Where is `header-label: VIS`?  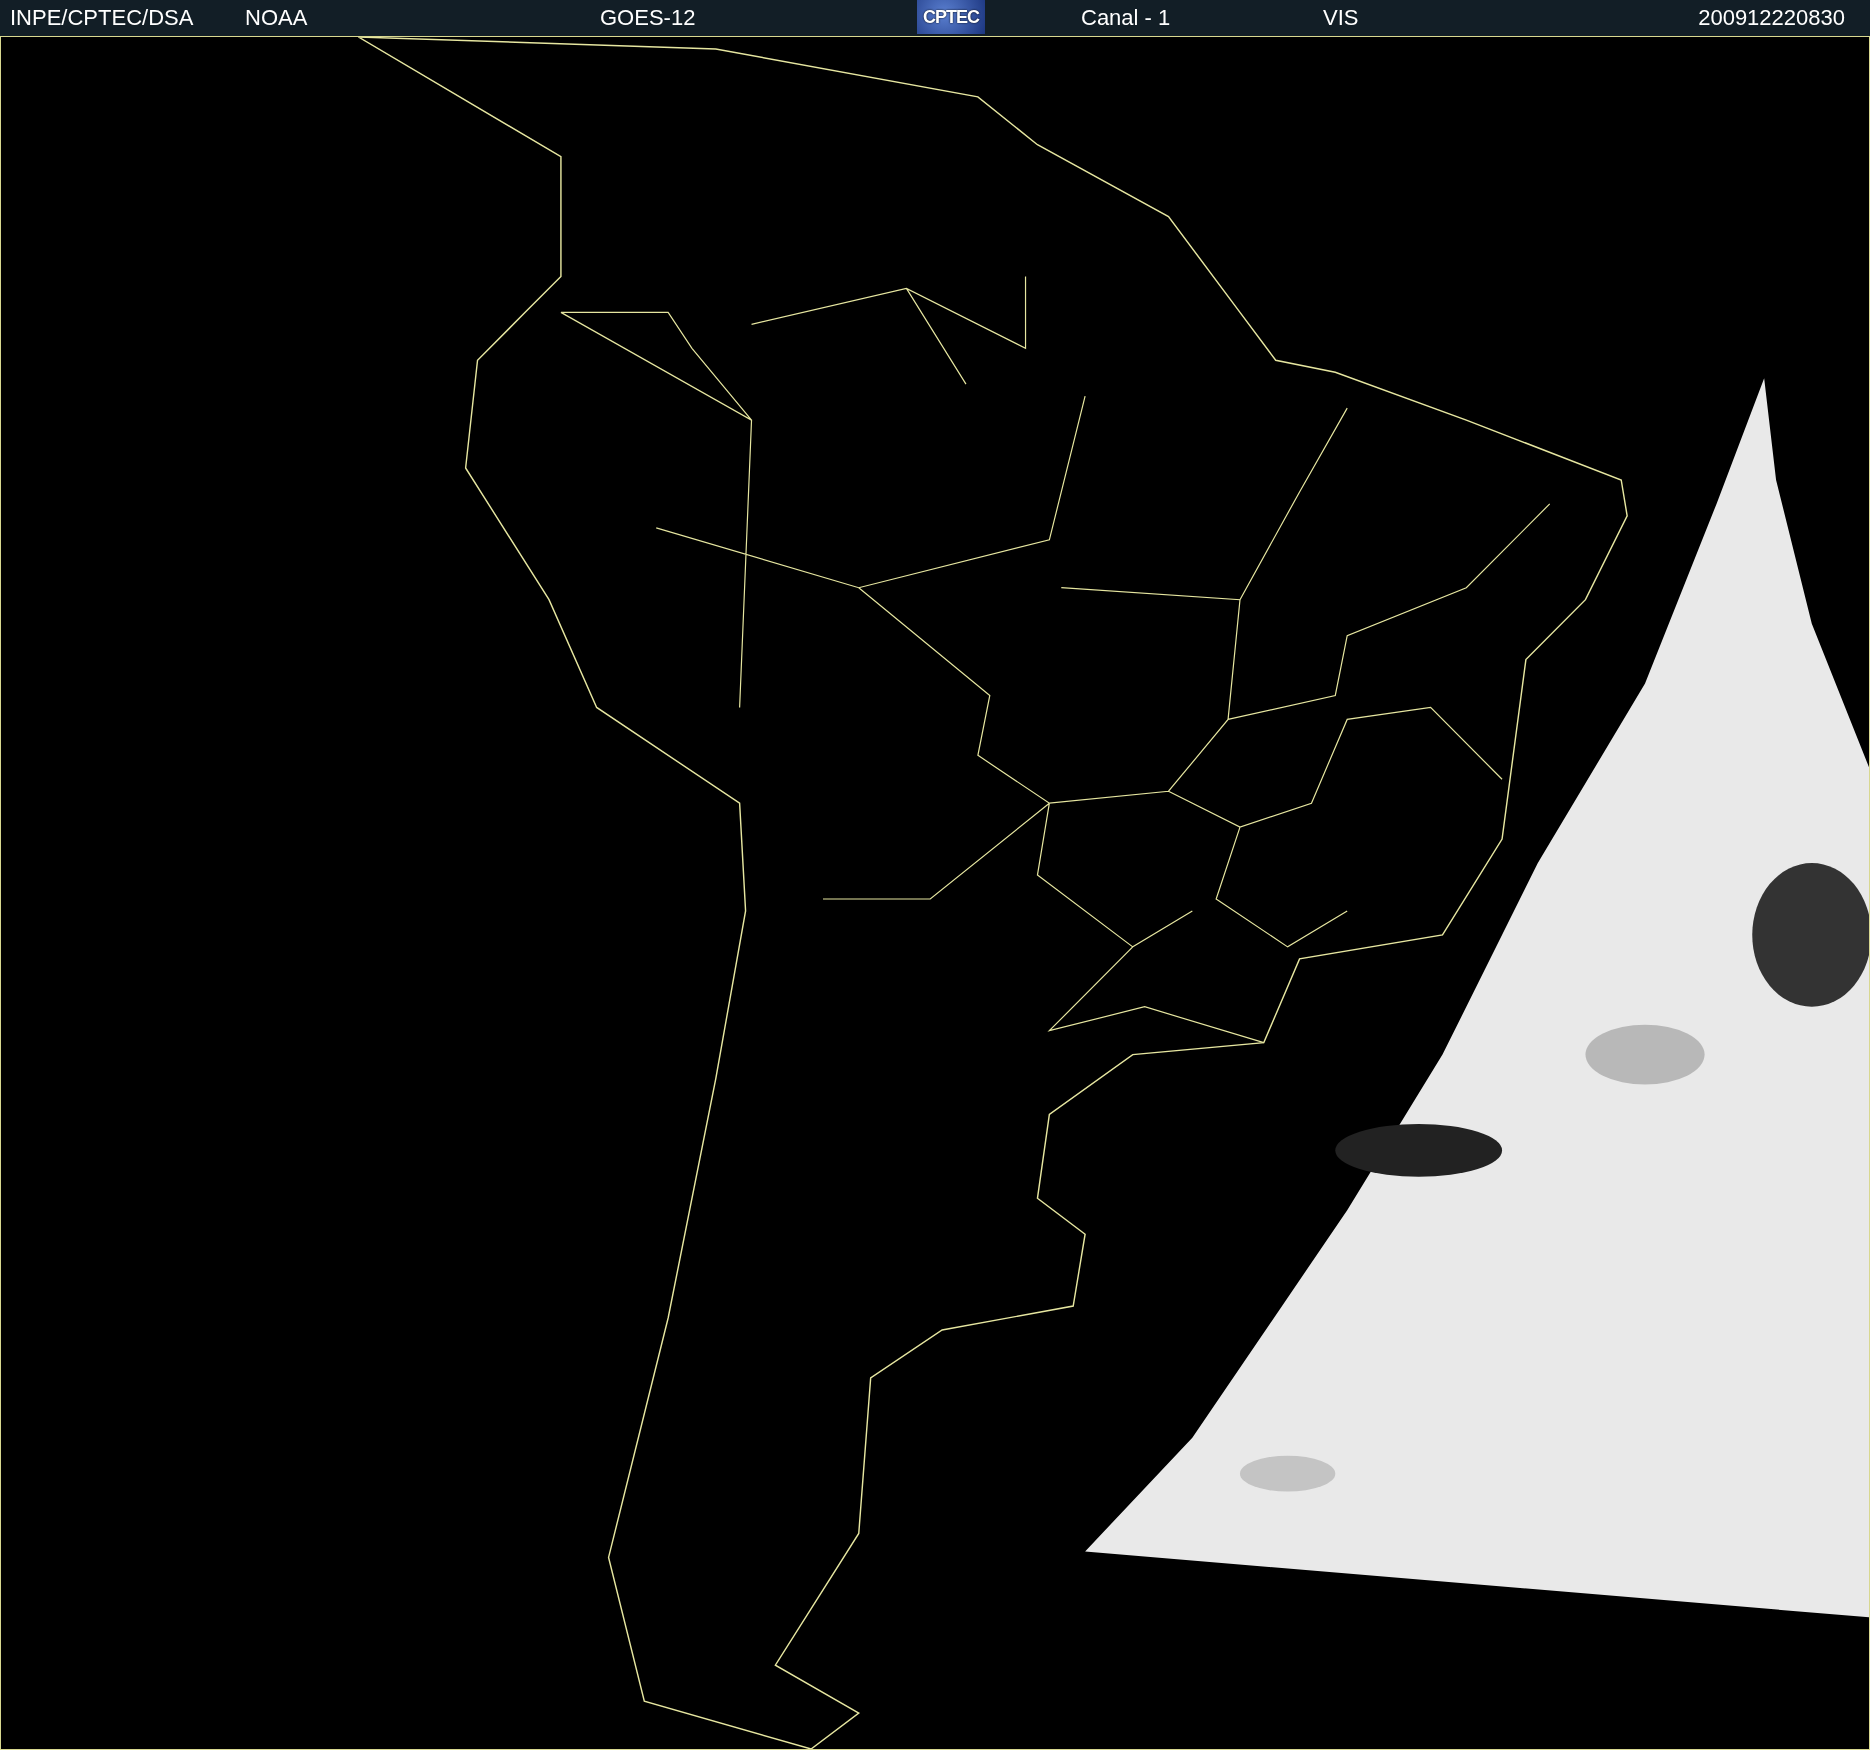 header-label: VIS is located at coordinates (1341, 18).